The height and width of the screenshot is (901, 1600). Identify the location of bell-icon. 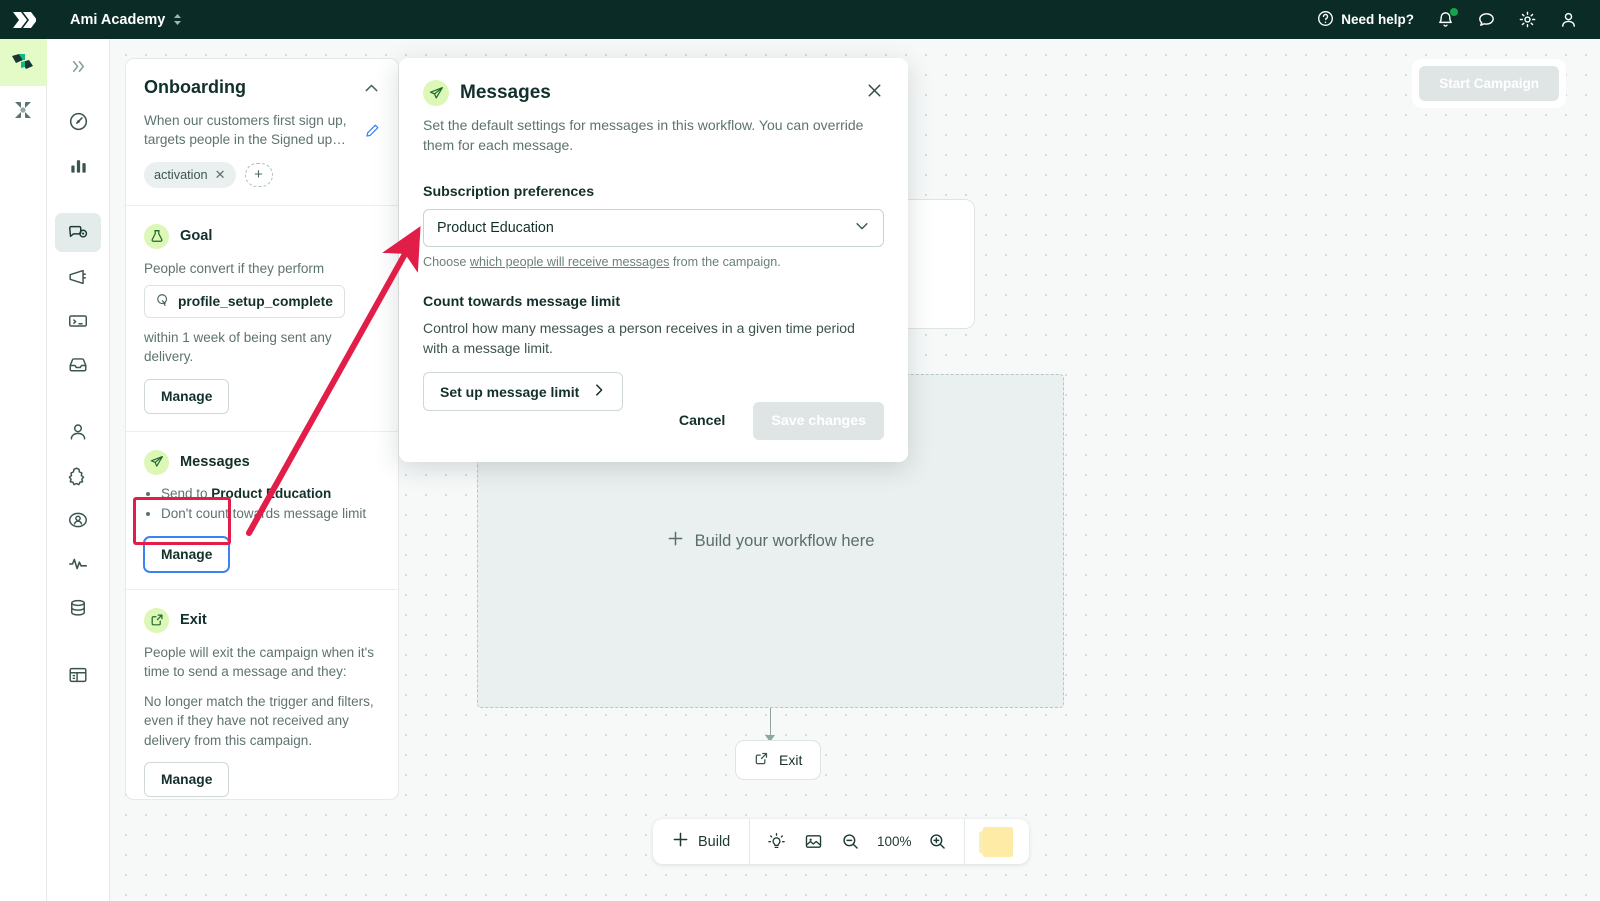
(1447, 18).